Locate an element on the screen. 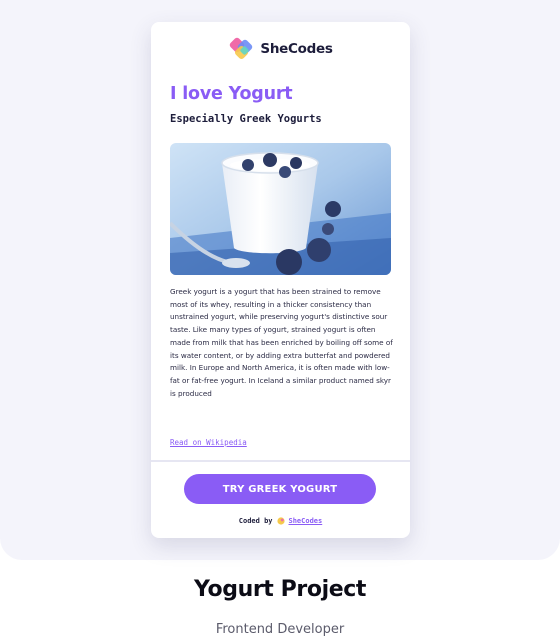 This screenshot has height=642, width=560. shecodes-logo-icon is located at coordinates (241, 48).